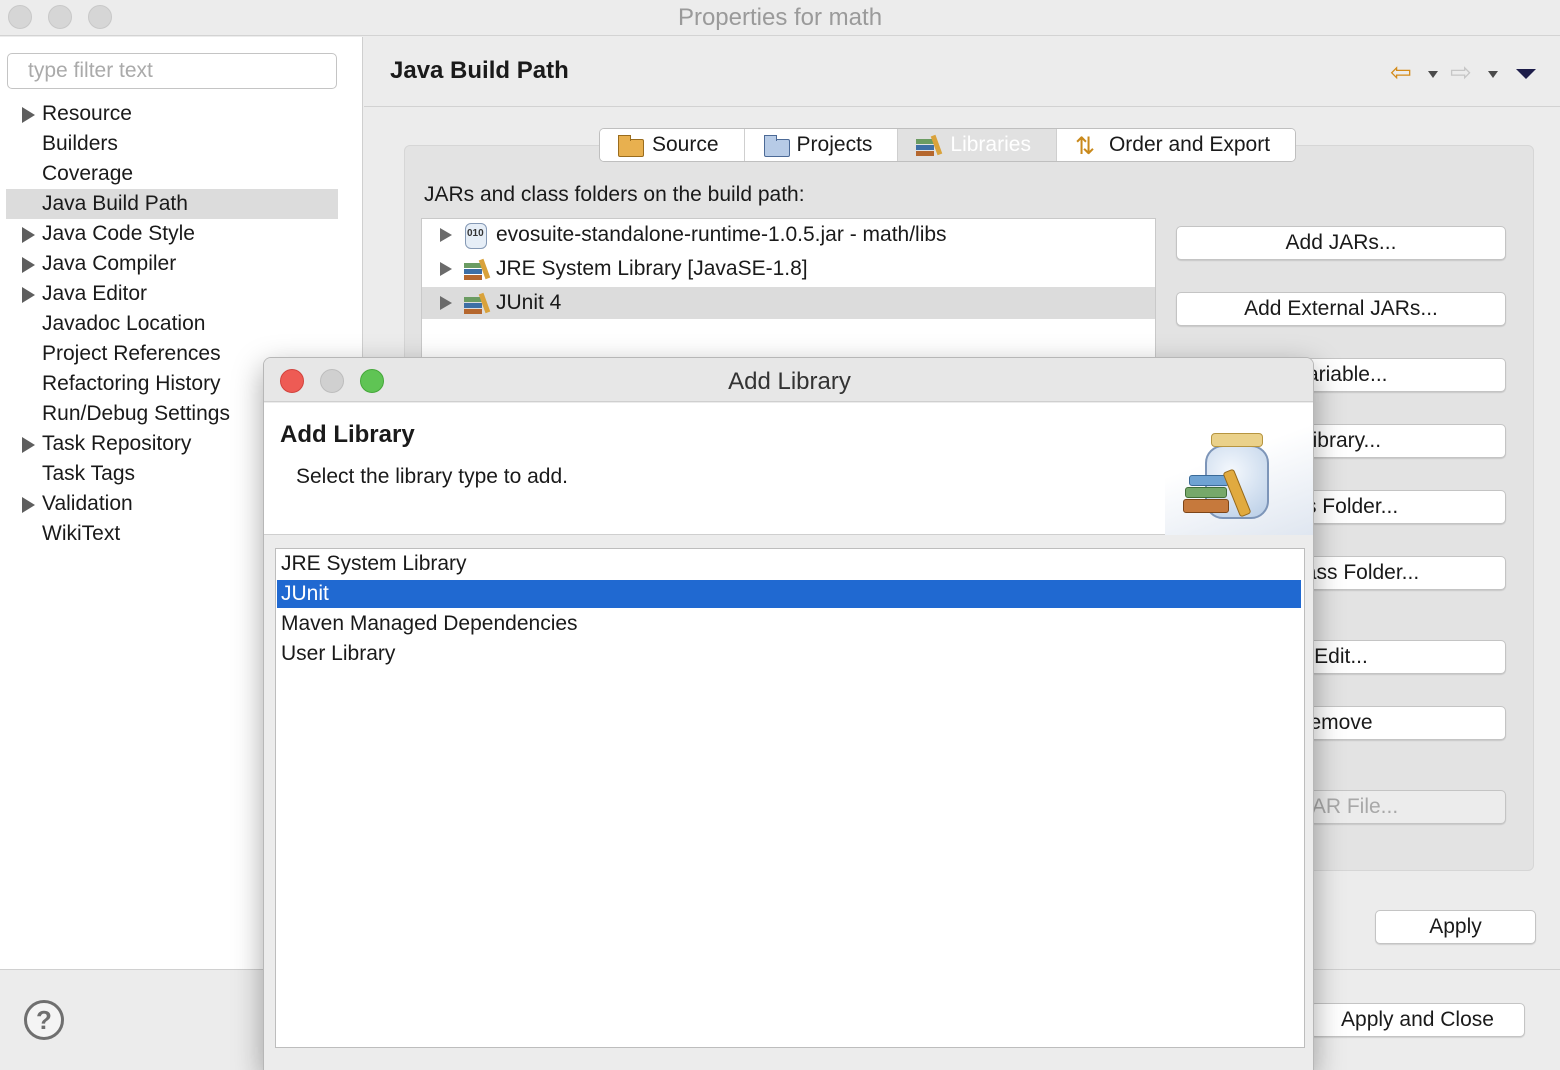 This screenshot has height=1070, width=1560. Describe the element at coordinates (432, 476) in the screenshot. I see `dialog-description: Select the library type to add.` at that location.